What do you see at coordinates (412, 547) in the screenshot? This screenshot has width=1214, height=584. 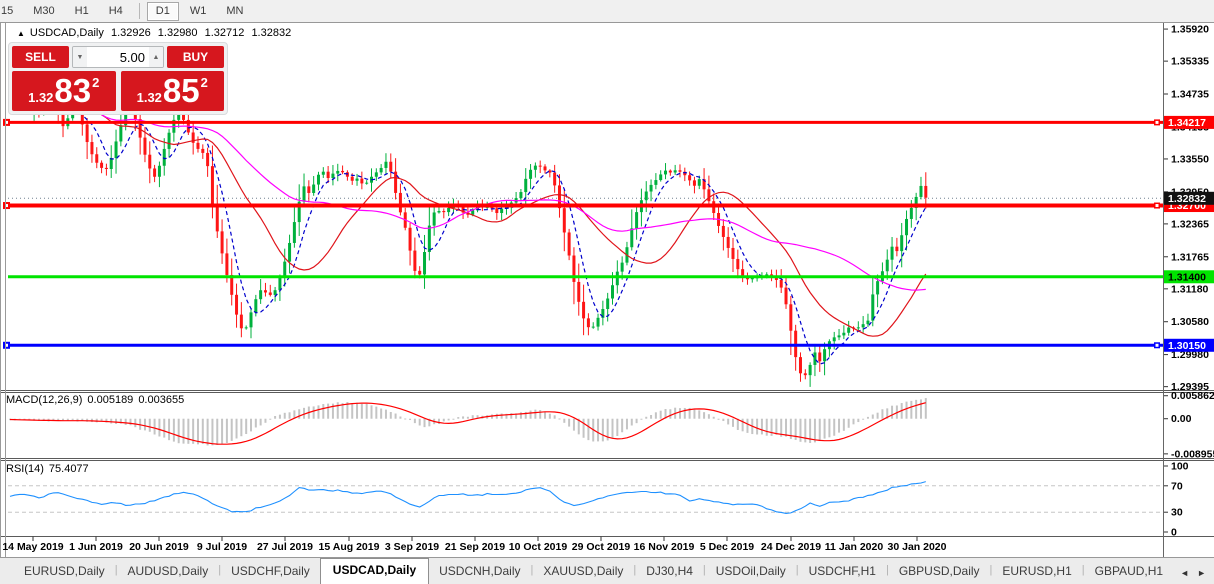 I see `date-axis-label: 3 Sep 2019` at bounding box center [412, 547].